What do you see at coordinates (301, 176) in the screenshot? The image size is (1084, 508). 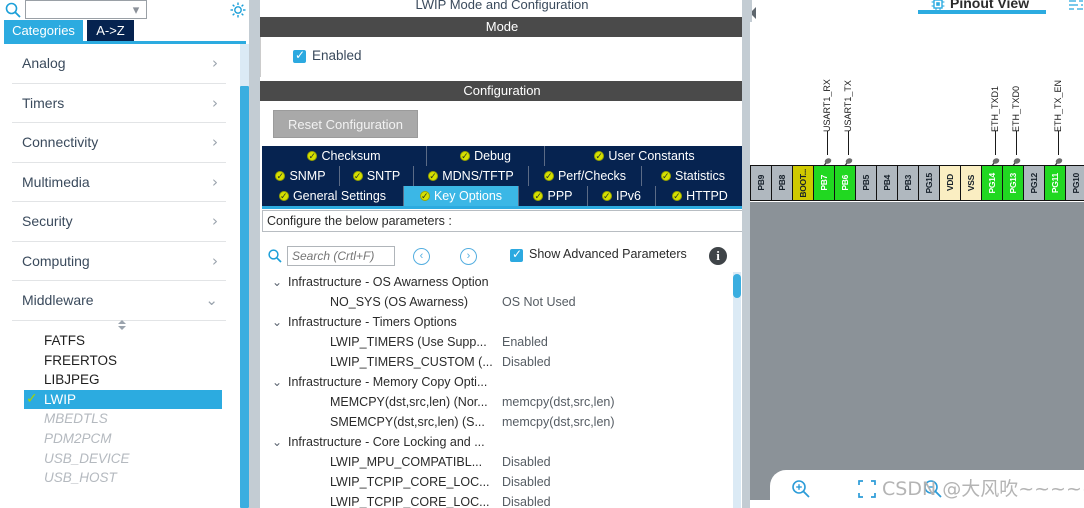 I see `tab-snmp: SNMP` at bounding box center [301, 176].